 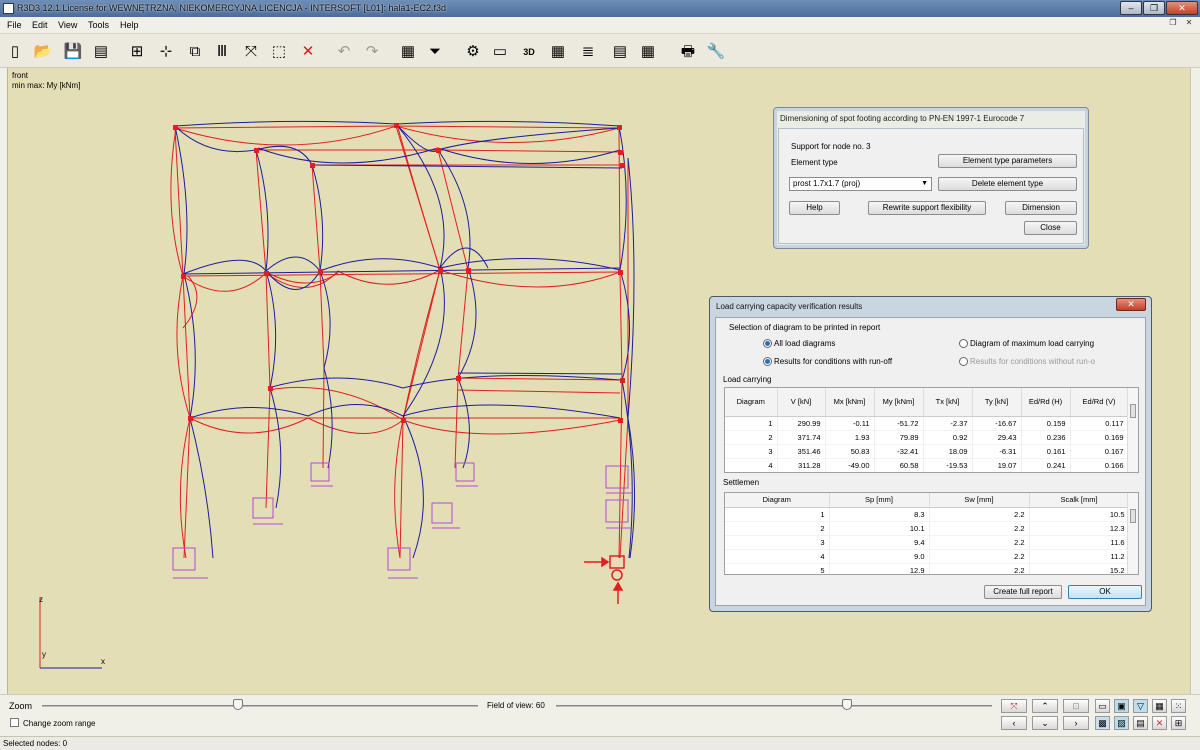 I want to click on open-folder-icon: 📂, so click(x=43, y=52).